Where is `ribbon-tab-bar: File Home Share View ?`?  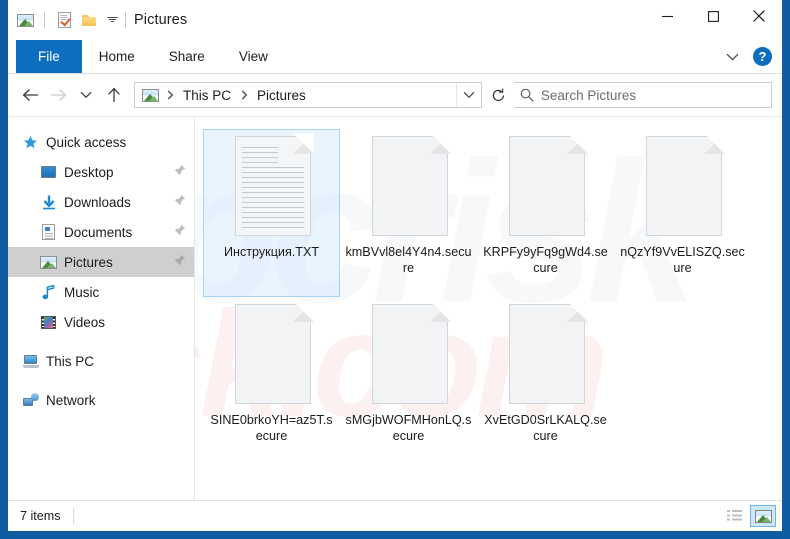 ribbon-tab-bar: File Home Share View ? is located at coordinates (395, 57).